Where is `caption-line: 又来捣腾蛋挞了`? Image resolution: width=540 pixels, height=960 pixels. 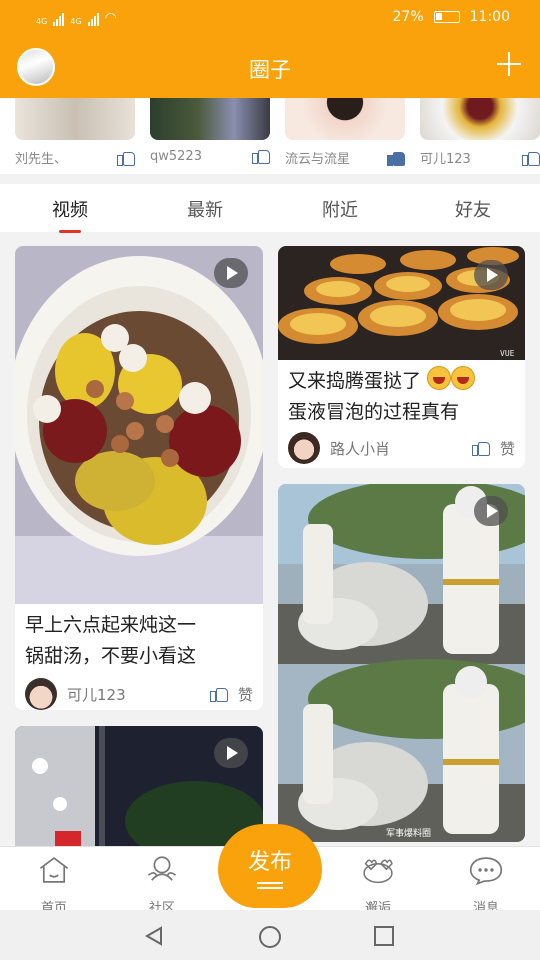 caption-line: 又来捣腾蛋挞了 is located at coordinates (401, 381).